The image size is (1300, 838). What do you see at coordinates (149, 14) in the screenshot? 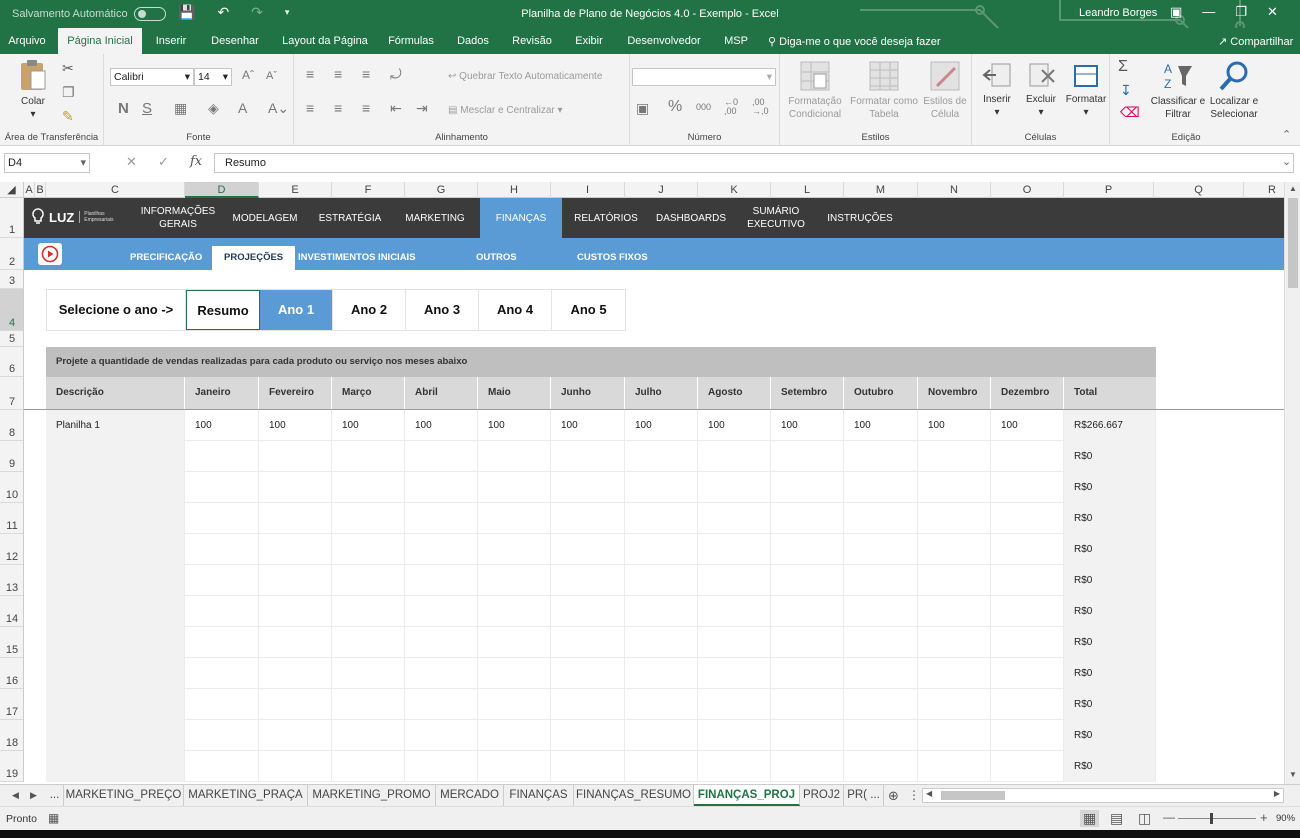
I see `toggle-switch` at bounding box center [149, 14].